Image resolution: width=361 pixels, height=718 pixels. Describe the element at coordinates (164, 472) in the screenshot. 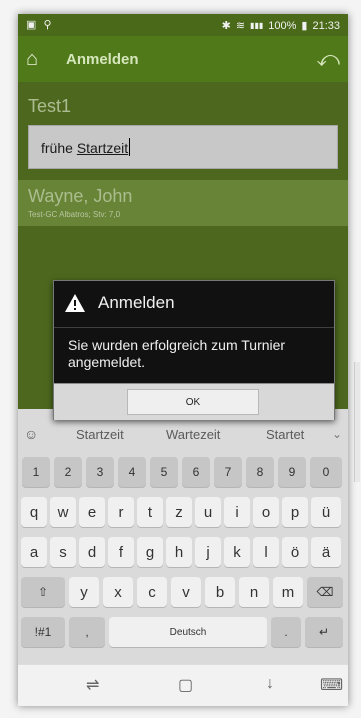

I see `key-5: 5` at that location.